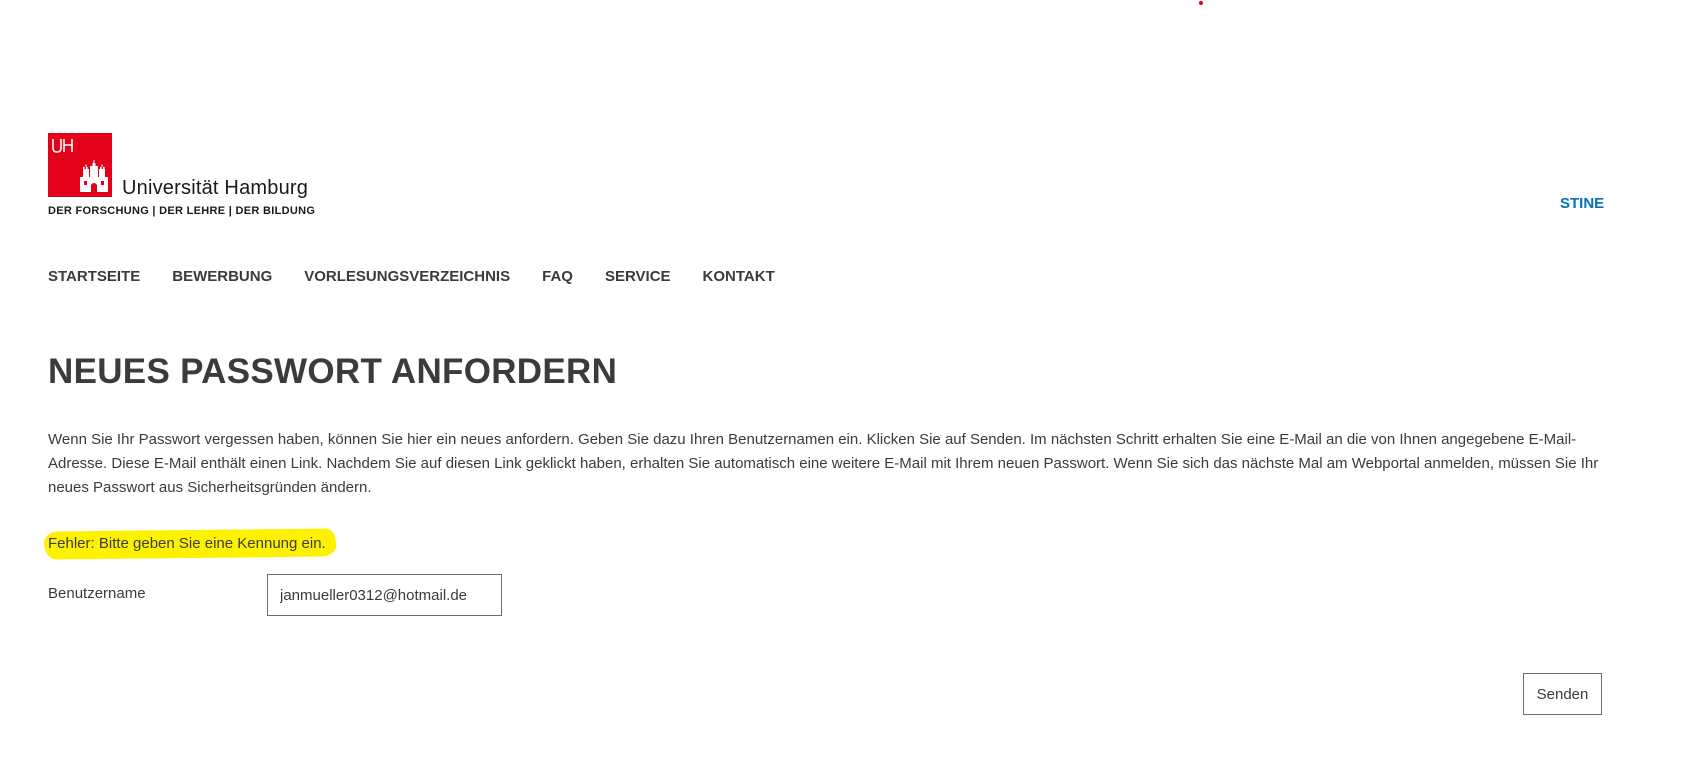 The height and width of the screenshot is (777, 1696). I want to click on nav-item-startseite: STARTSEITE, so click(94, 276).